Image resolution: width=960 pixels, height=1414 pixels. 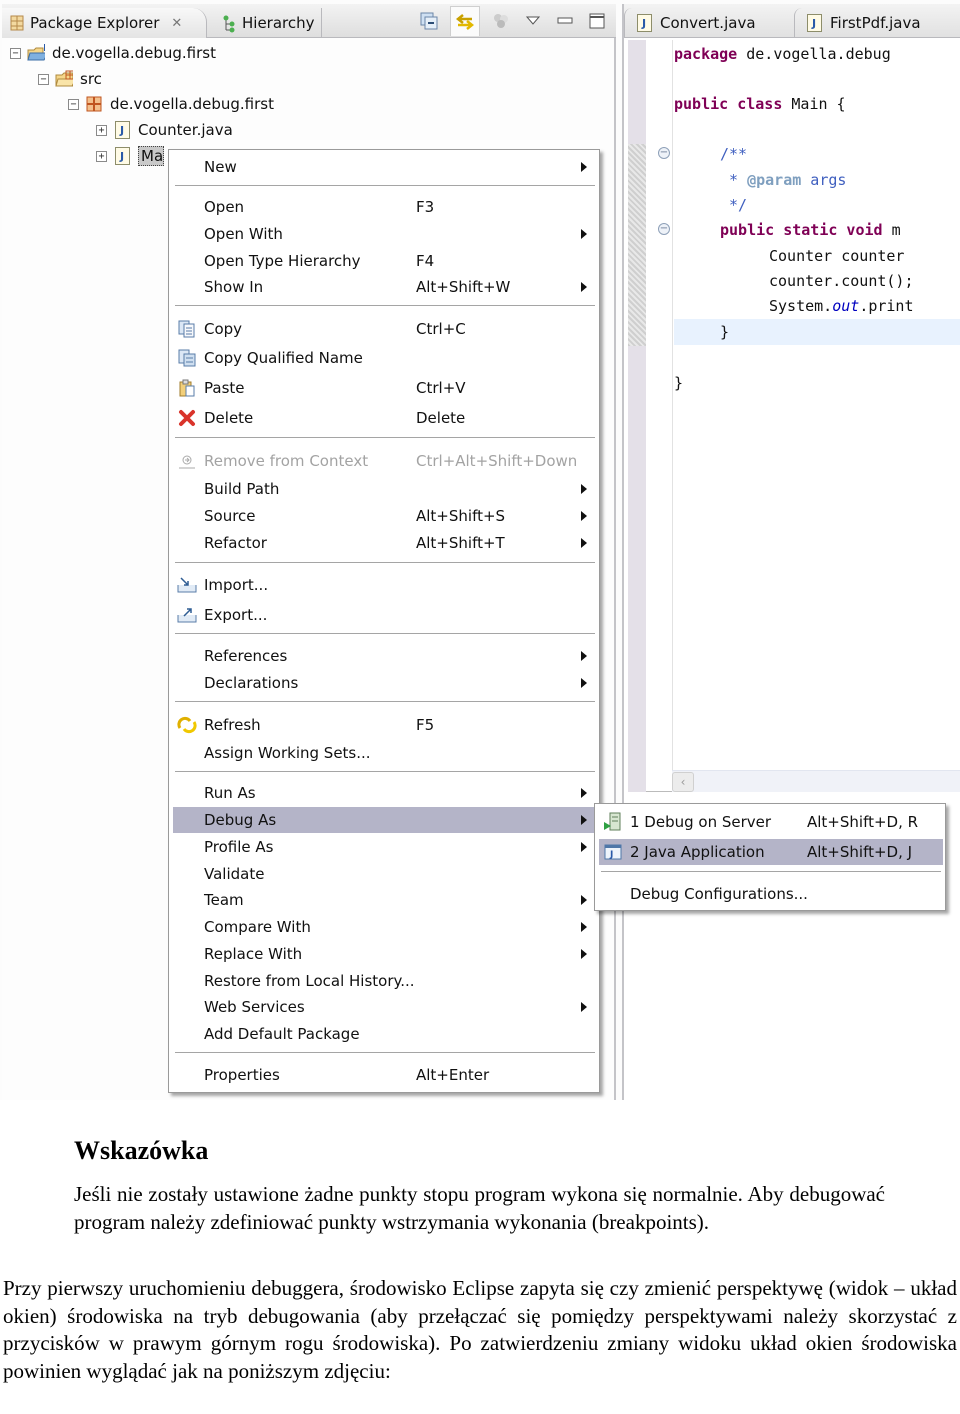 What do you see at coordinates (385, 656) in the screenshot?
I see `menu-item-references: References` at bounding box center [385, 656].